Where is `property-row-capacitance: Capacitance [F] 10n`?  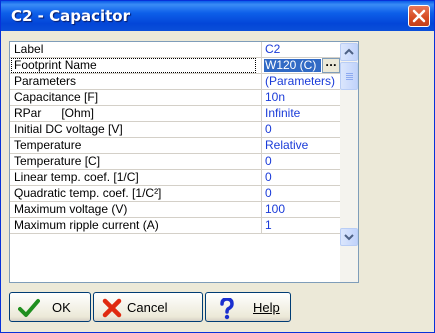
property-row-capacitance: Capacitance [F] 10n is located at coordinates (184, 98).